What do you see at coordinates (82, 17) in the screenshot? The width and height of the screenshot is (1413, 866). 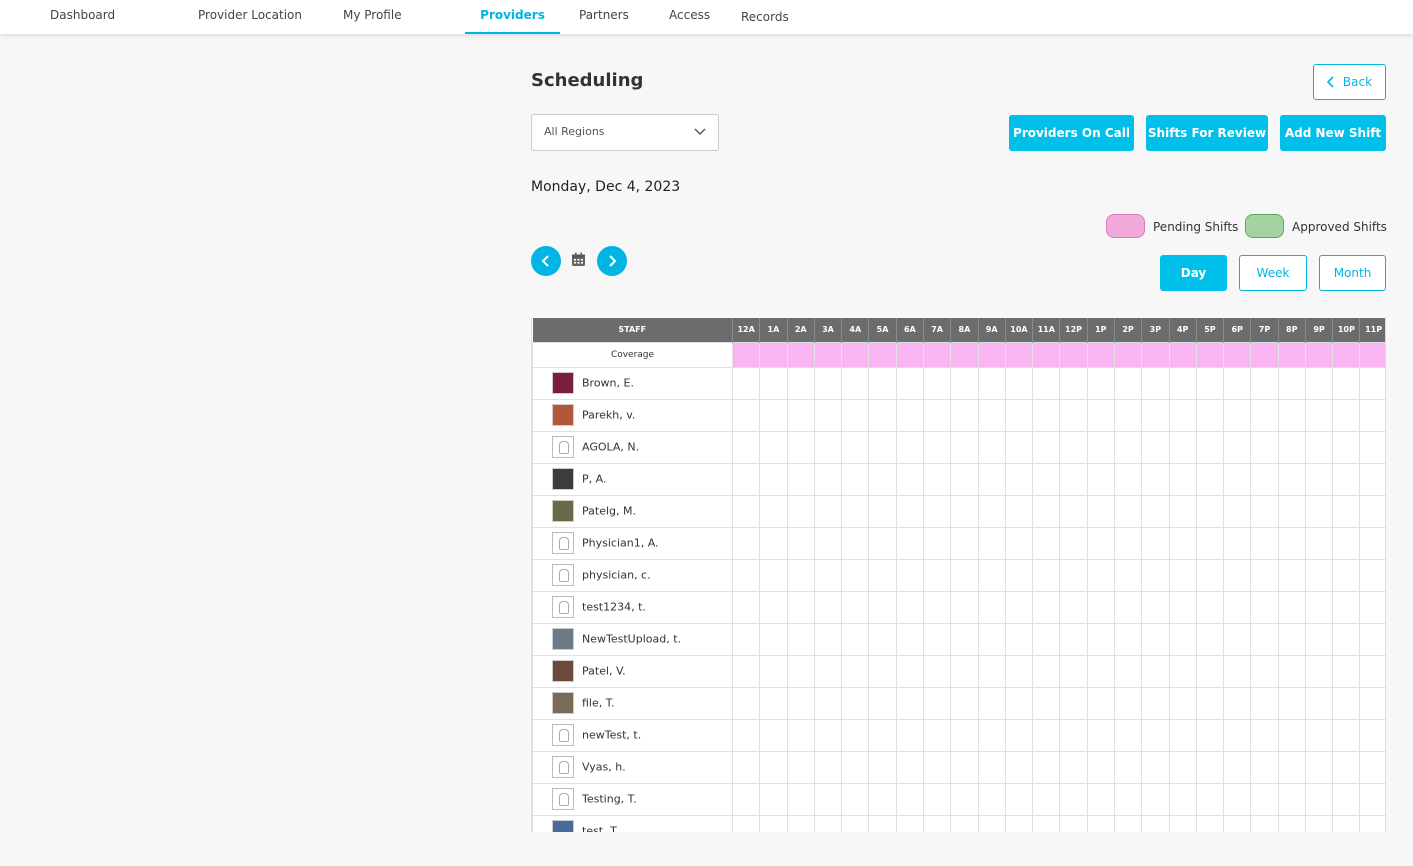 I see `nav-dashboard: Dashboard` at bounding box center [82, 17].